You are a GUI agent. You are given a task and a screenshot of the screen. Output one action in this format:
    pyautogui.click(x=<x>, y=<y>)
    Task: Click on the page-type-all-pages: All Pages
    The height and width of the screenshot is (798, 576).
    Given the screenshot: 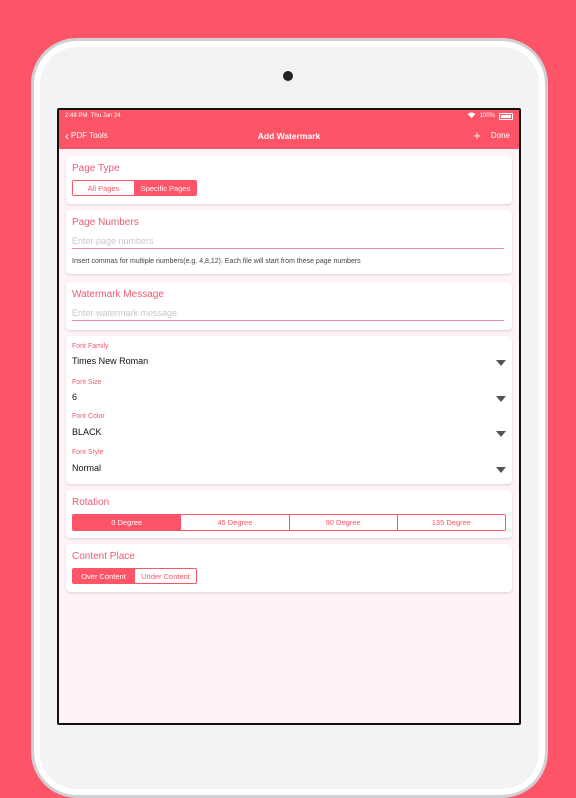 What is the action you would take?
    pyautogui.click(x=104, y=188)
    